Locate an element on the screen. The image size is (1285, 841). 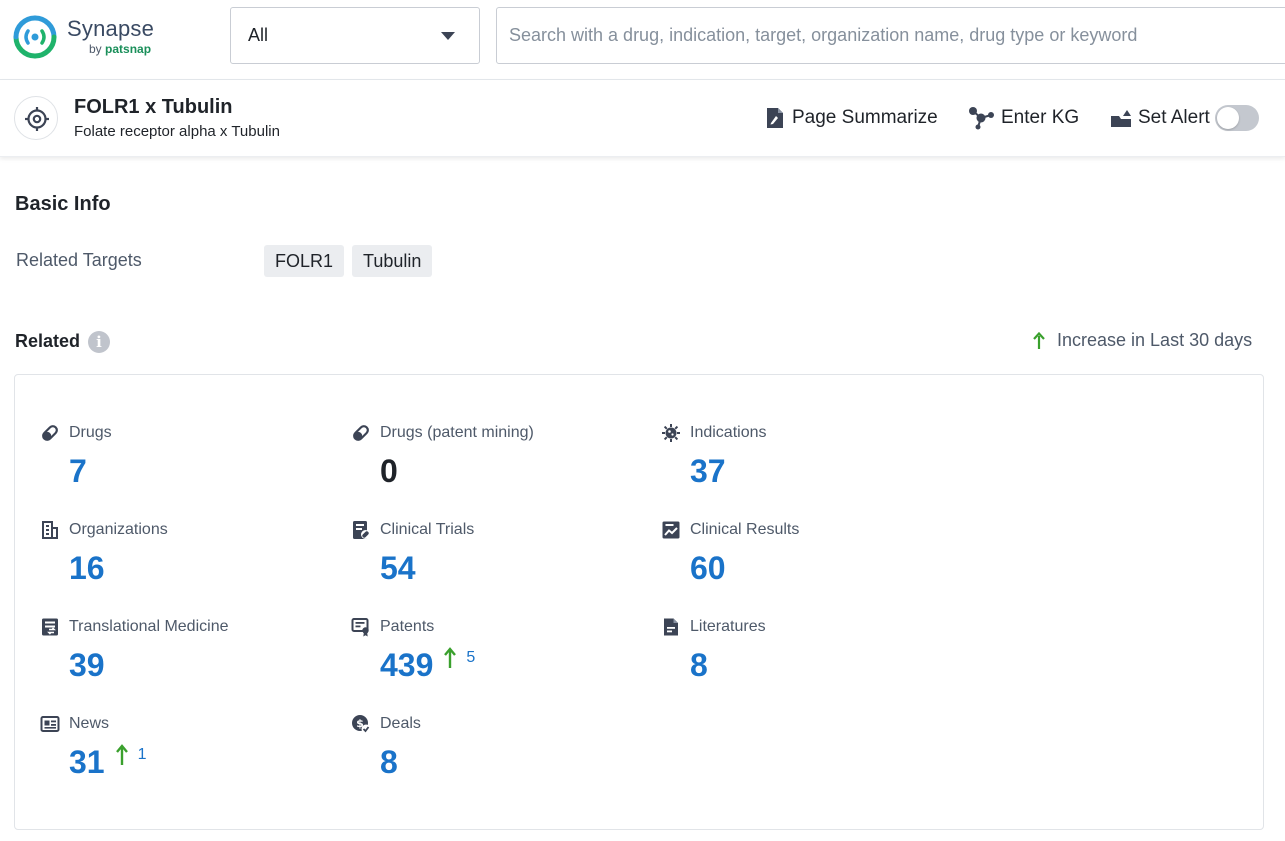
app-by-line: by patsnap is located at coordinates (120, 49).